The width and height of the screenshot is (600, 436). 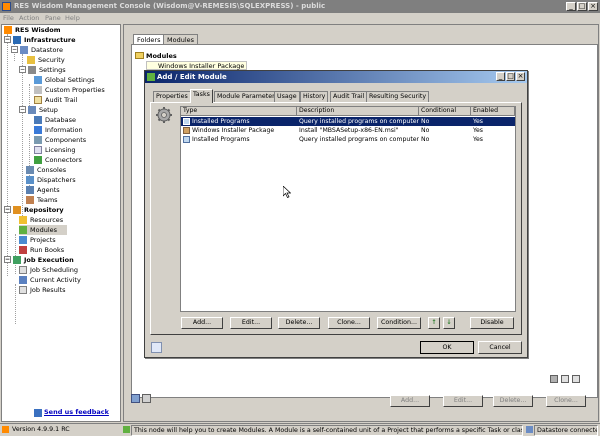 I want to click on version-label: Version 4.9.9.1 RC, so click(x=41, y=429).